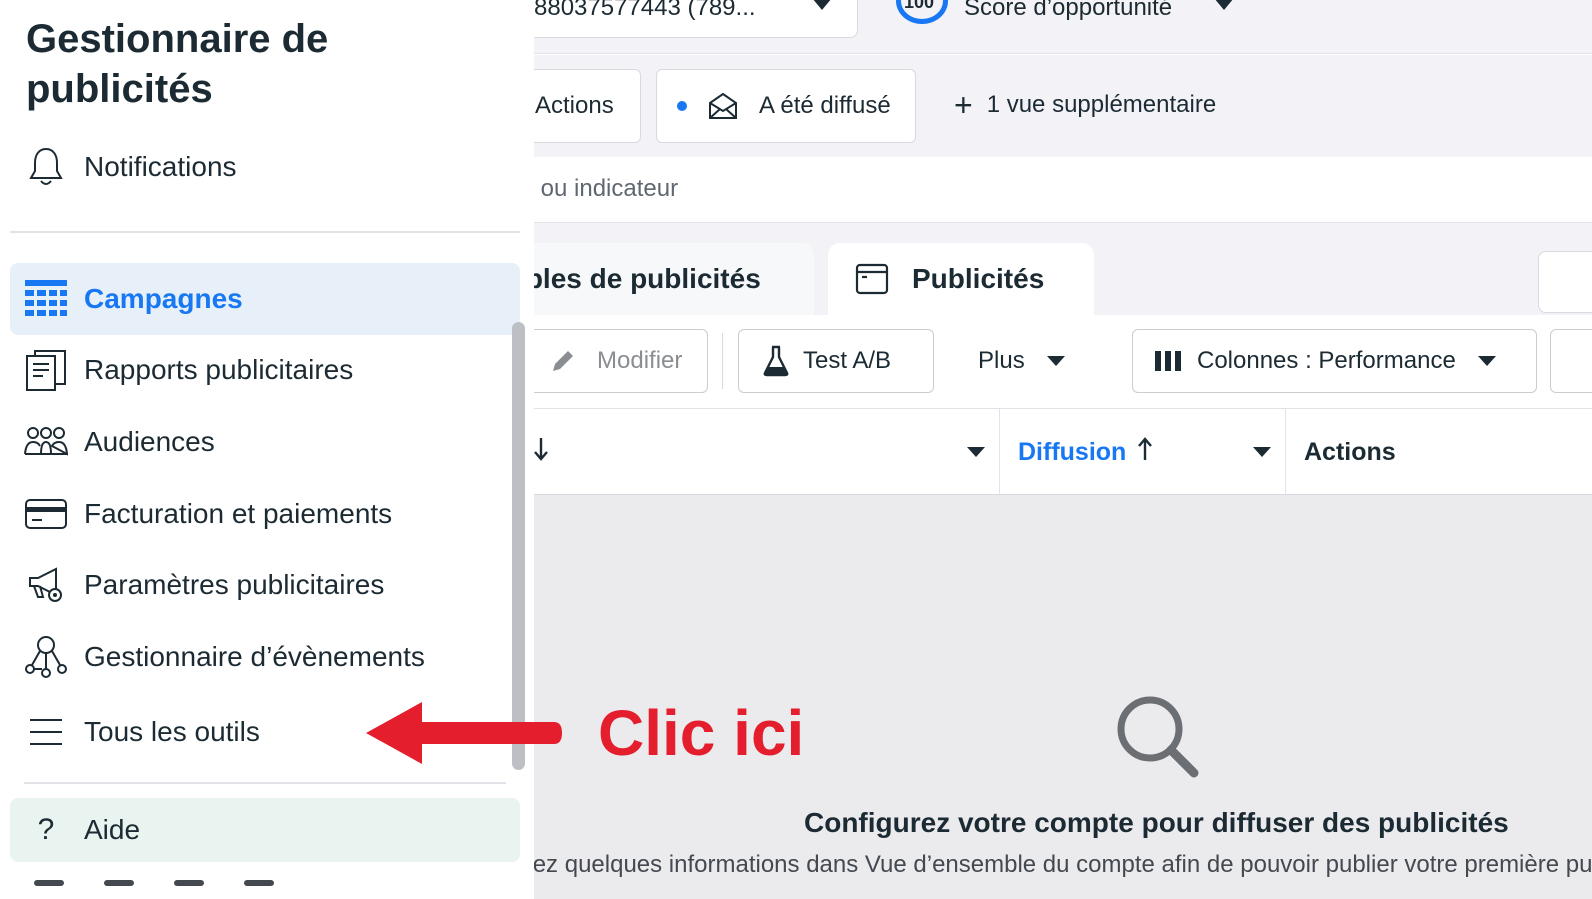 The height and width of the screenshot is (899, 1592). I want to click on columns-label: Colonnes : Performance, so click(1326, 360).